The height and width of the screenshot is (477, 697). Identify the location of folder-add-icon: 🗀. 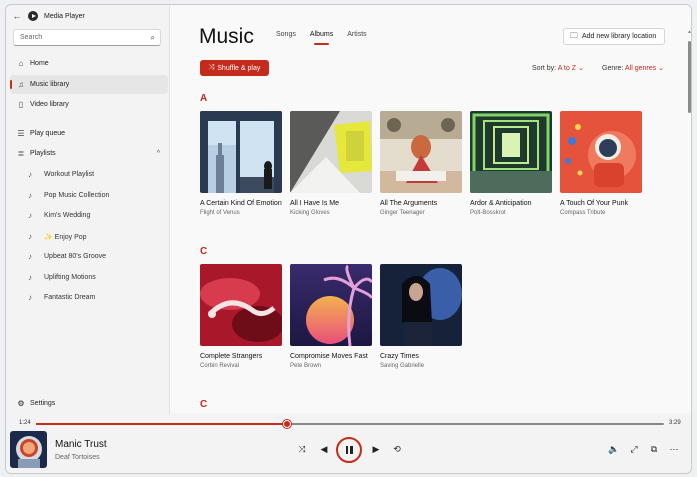
(574, 35).